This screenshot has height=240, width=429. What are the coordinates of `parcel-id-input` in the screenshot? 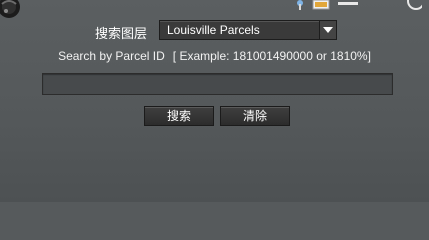 It's located at (217, 84).